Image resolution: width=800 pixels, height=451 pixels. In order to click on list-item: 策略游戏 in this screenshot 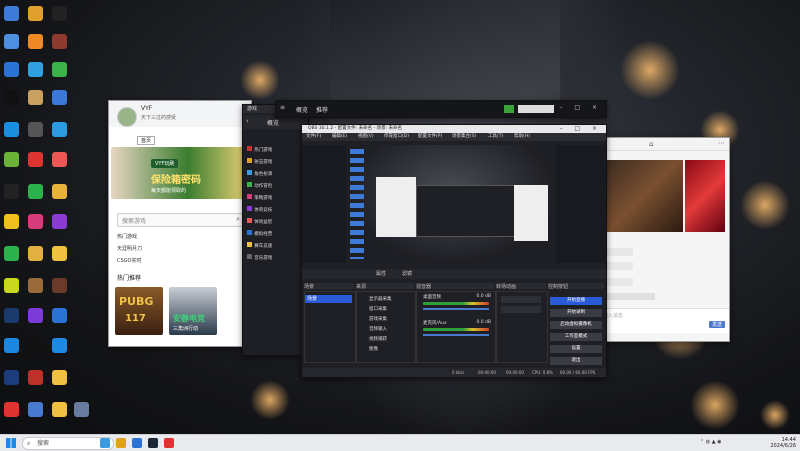, I will do `click(259, 197)`.